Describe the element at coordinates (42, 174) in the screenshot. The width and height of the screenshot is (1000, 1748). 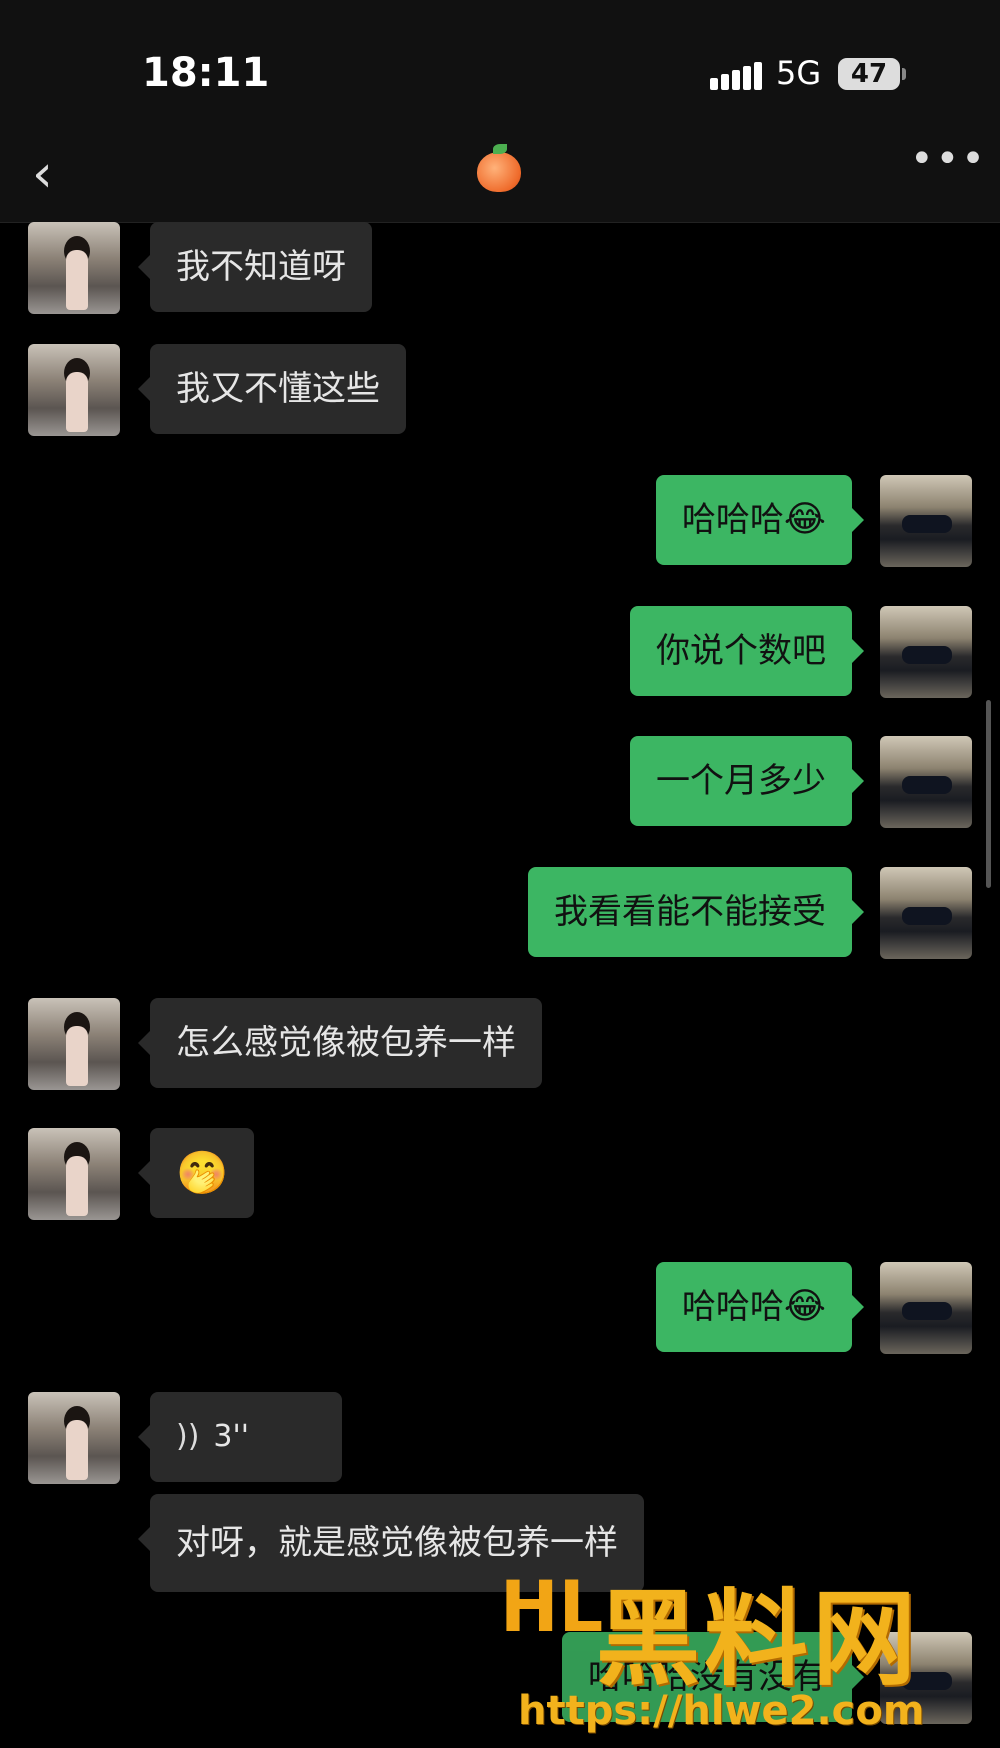
I see `chevron-left-icon: ‹` at that location.